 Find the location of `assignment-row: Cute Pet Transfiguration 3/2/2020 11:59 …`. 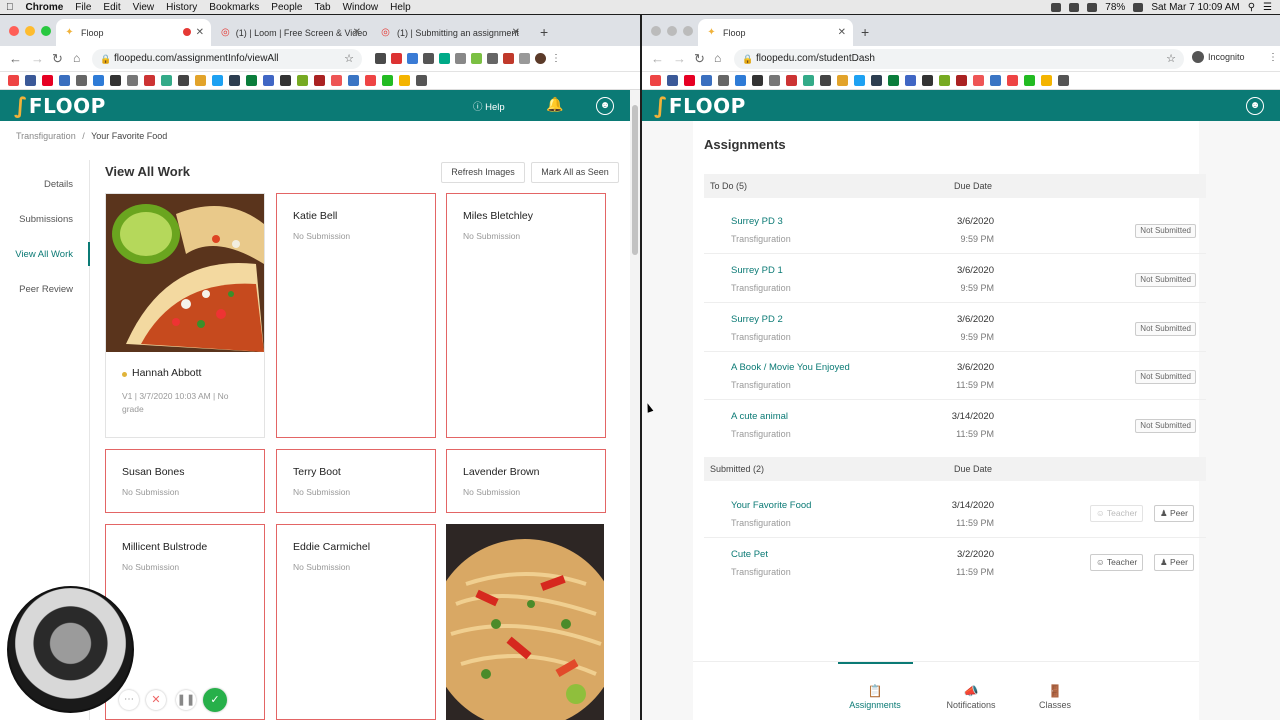

assignment-row: Cute Pet Transfiguration 3/2/2020 11:59 … is located at coordinates (955, 563).